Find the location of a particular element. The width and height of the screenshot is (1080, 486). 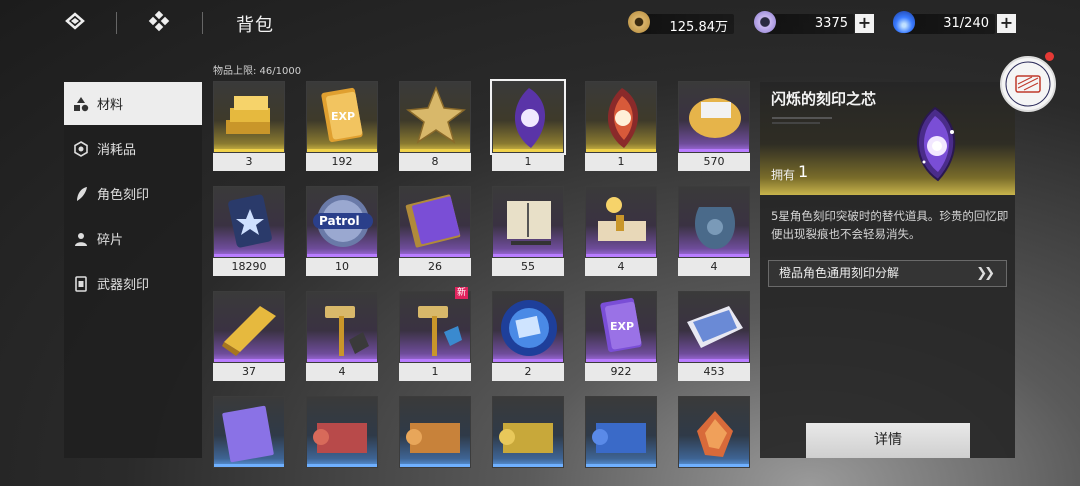

sidebar-item-materials: 材料 is located at coordinates (133, 103).